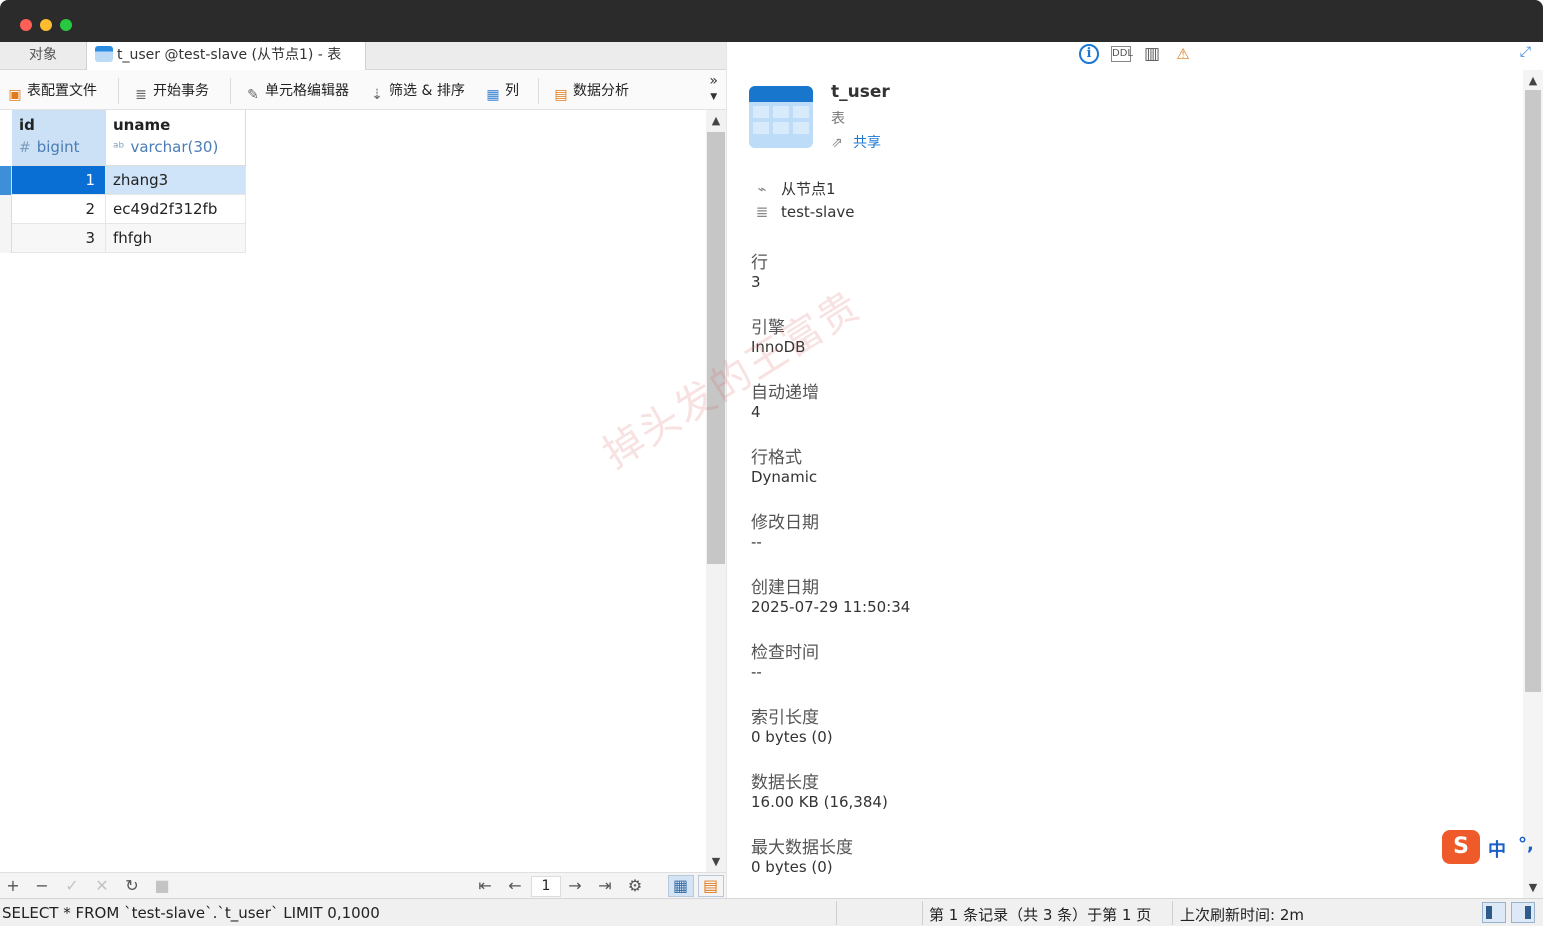 The height and width of the screenshot is (926, 1543). I want to click on previous-page-icon: ←, so click(515, 886).